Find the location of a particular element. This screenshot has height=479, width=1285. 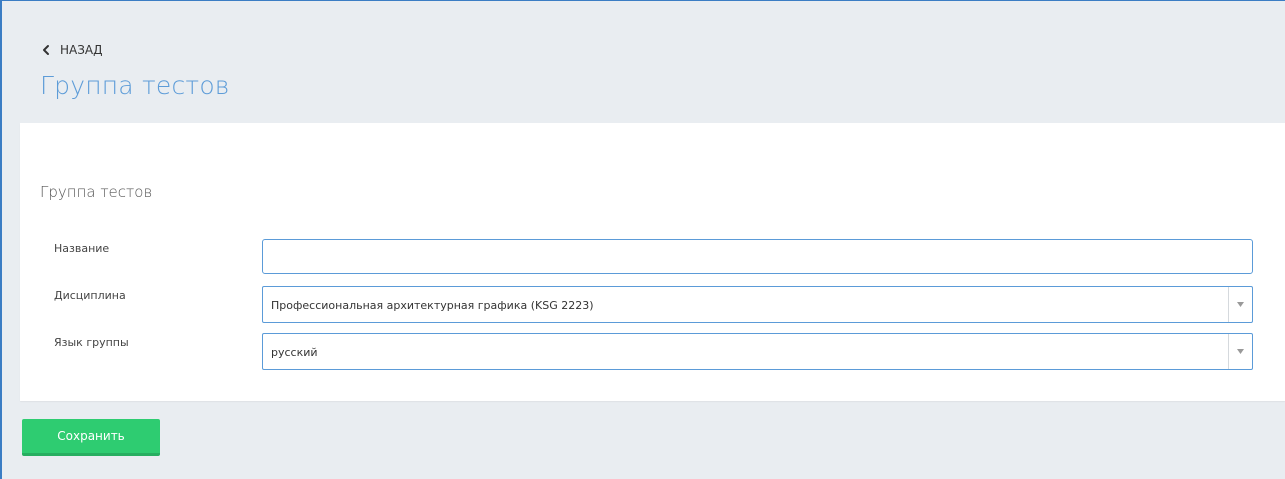

language-select: русский is located at coordinates (757, 351).